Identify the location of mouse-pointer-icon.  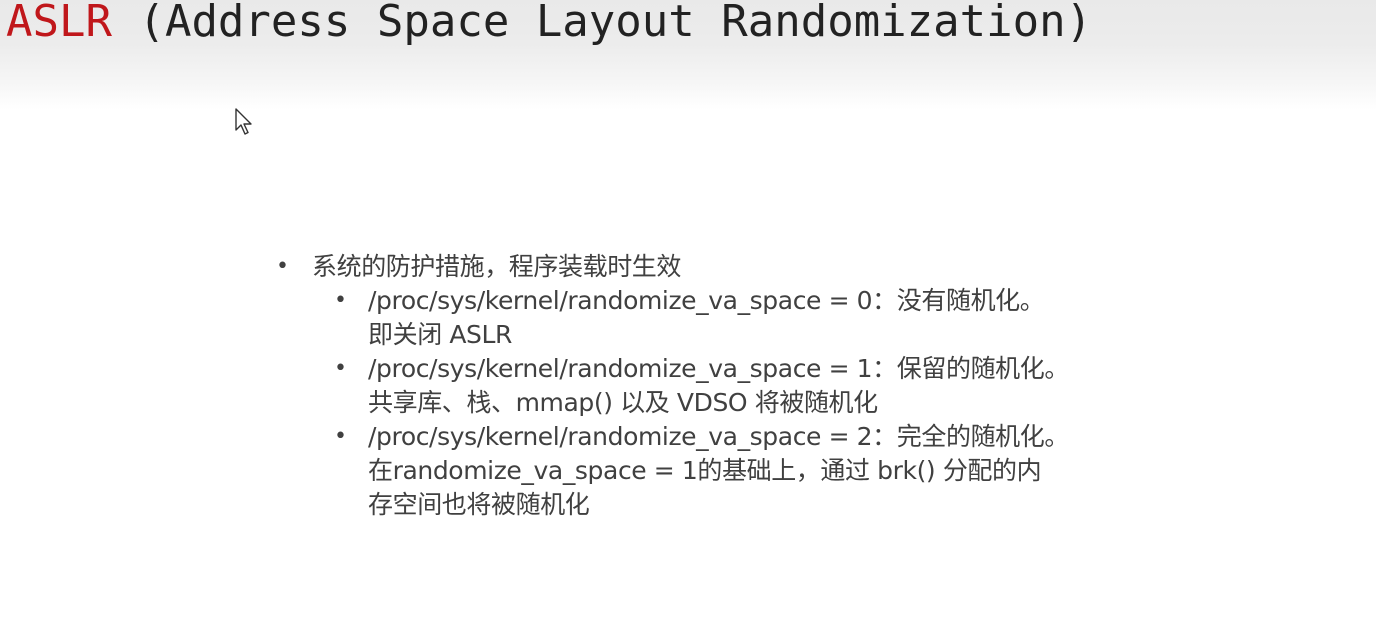
(243, 121).